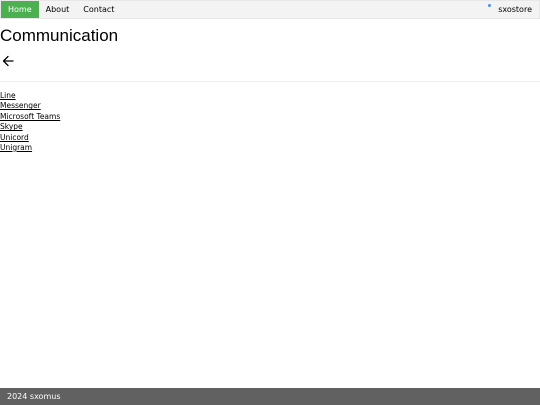  Describe the element at coordinates (515, 9) in the screenshot. I see `nav-brand-link: sxostore` at that location.